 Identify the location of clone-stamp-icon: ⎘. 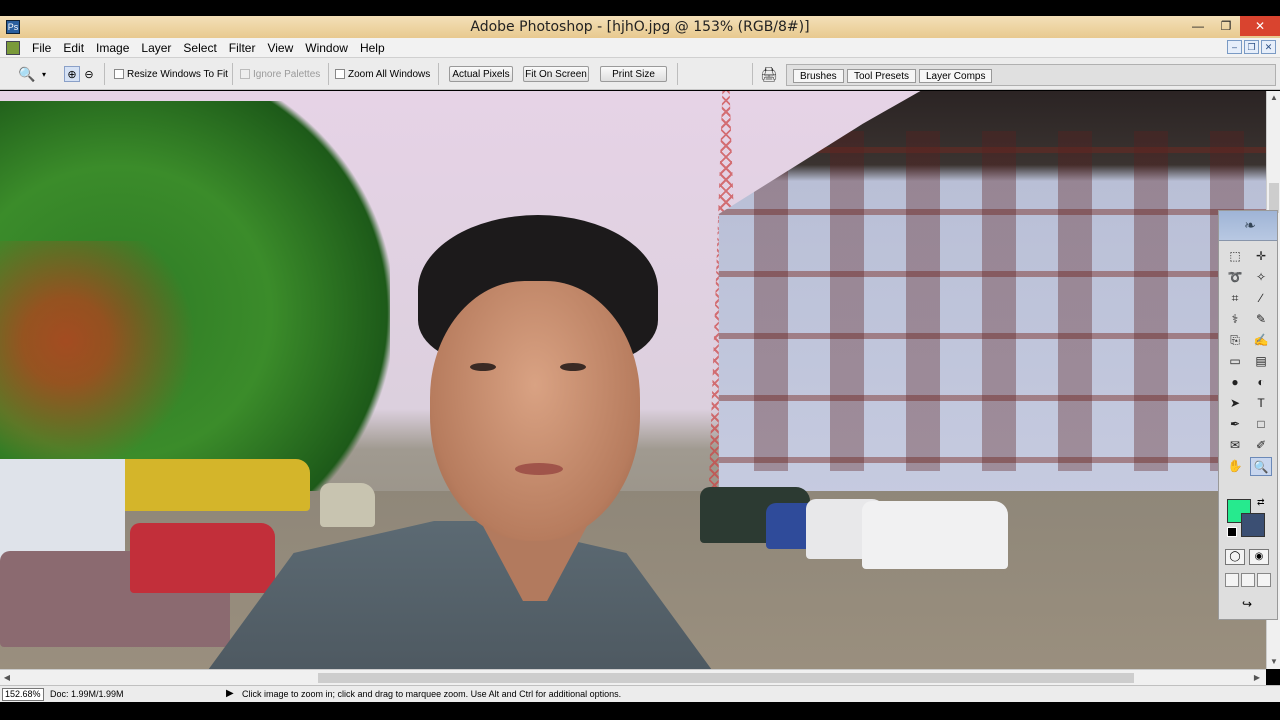
(1235, 340).